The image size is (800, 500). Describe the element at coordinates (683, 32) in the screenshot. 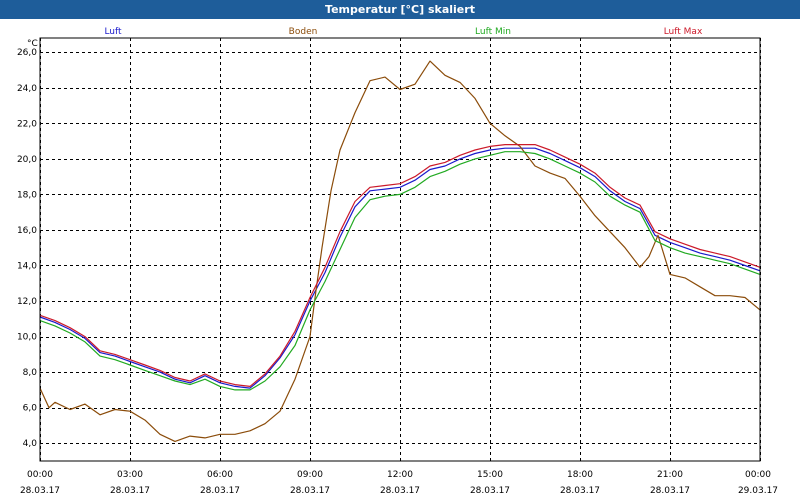

I see `legend-entry: Luft Max` at that location.